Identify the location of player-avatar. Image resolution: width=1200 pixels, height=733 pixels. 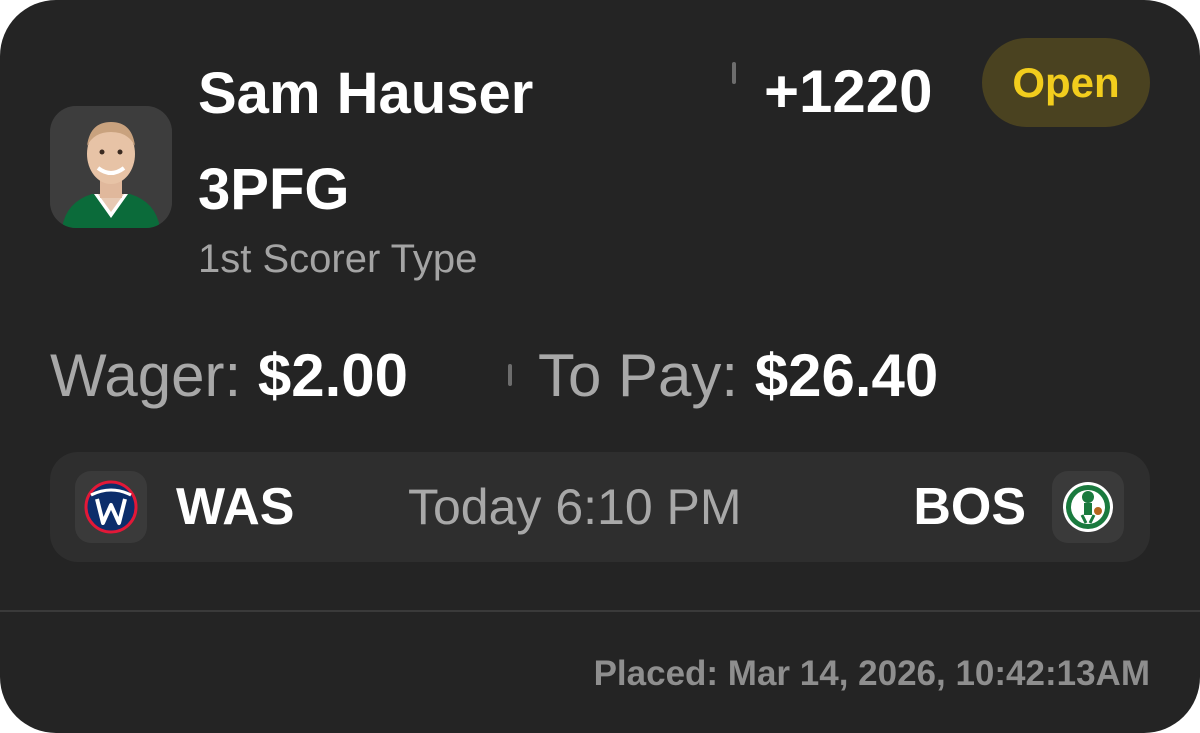
(111, 167).